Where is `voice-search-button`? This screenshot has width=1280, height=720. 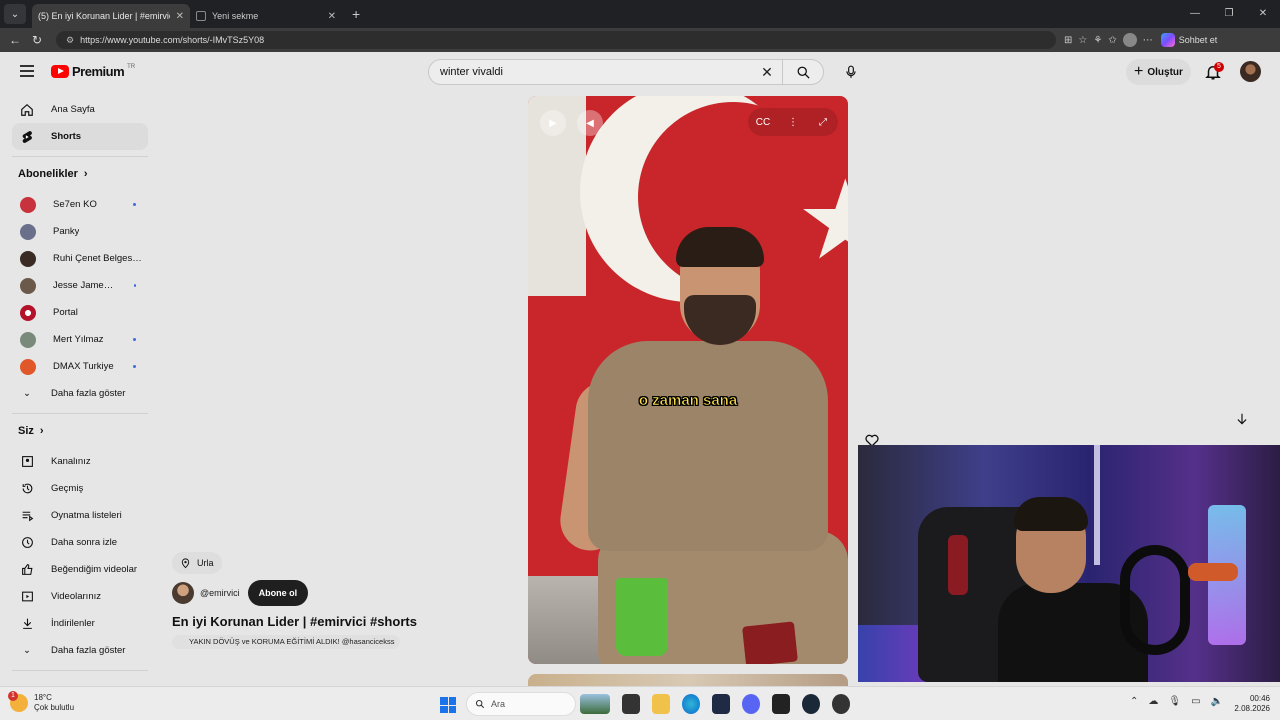 voice-search-button is located at coordinates (851, 72).